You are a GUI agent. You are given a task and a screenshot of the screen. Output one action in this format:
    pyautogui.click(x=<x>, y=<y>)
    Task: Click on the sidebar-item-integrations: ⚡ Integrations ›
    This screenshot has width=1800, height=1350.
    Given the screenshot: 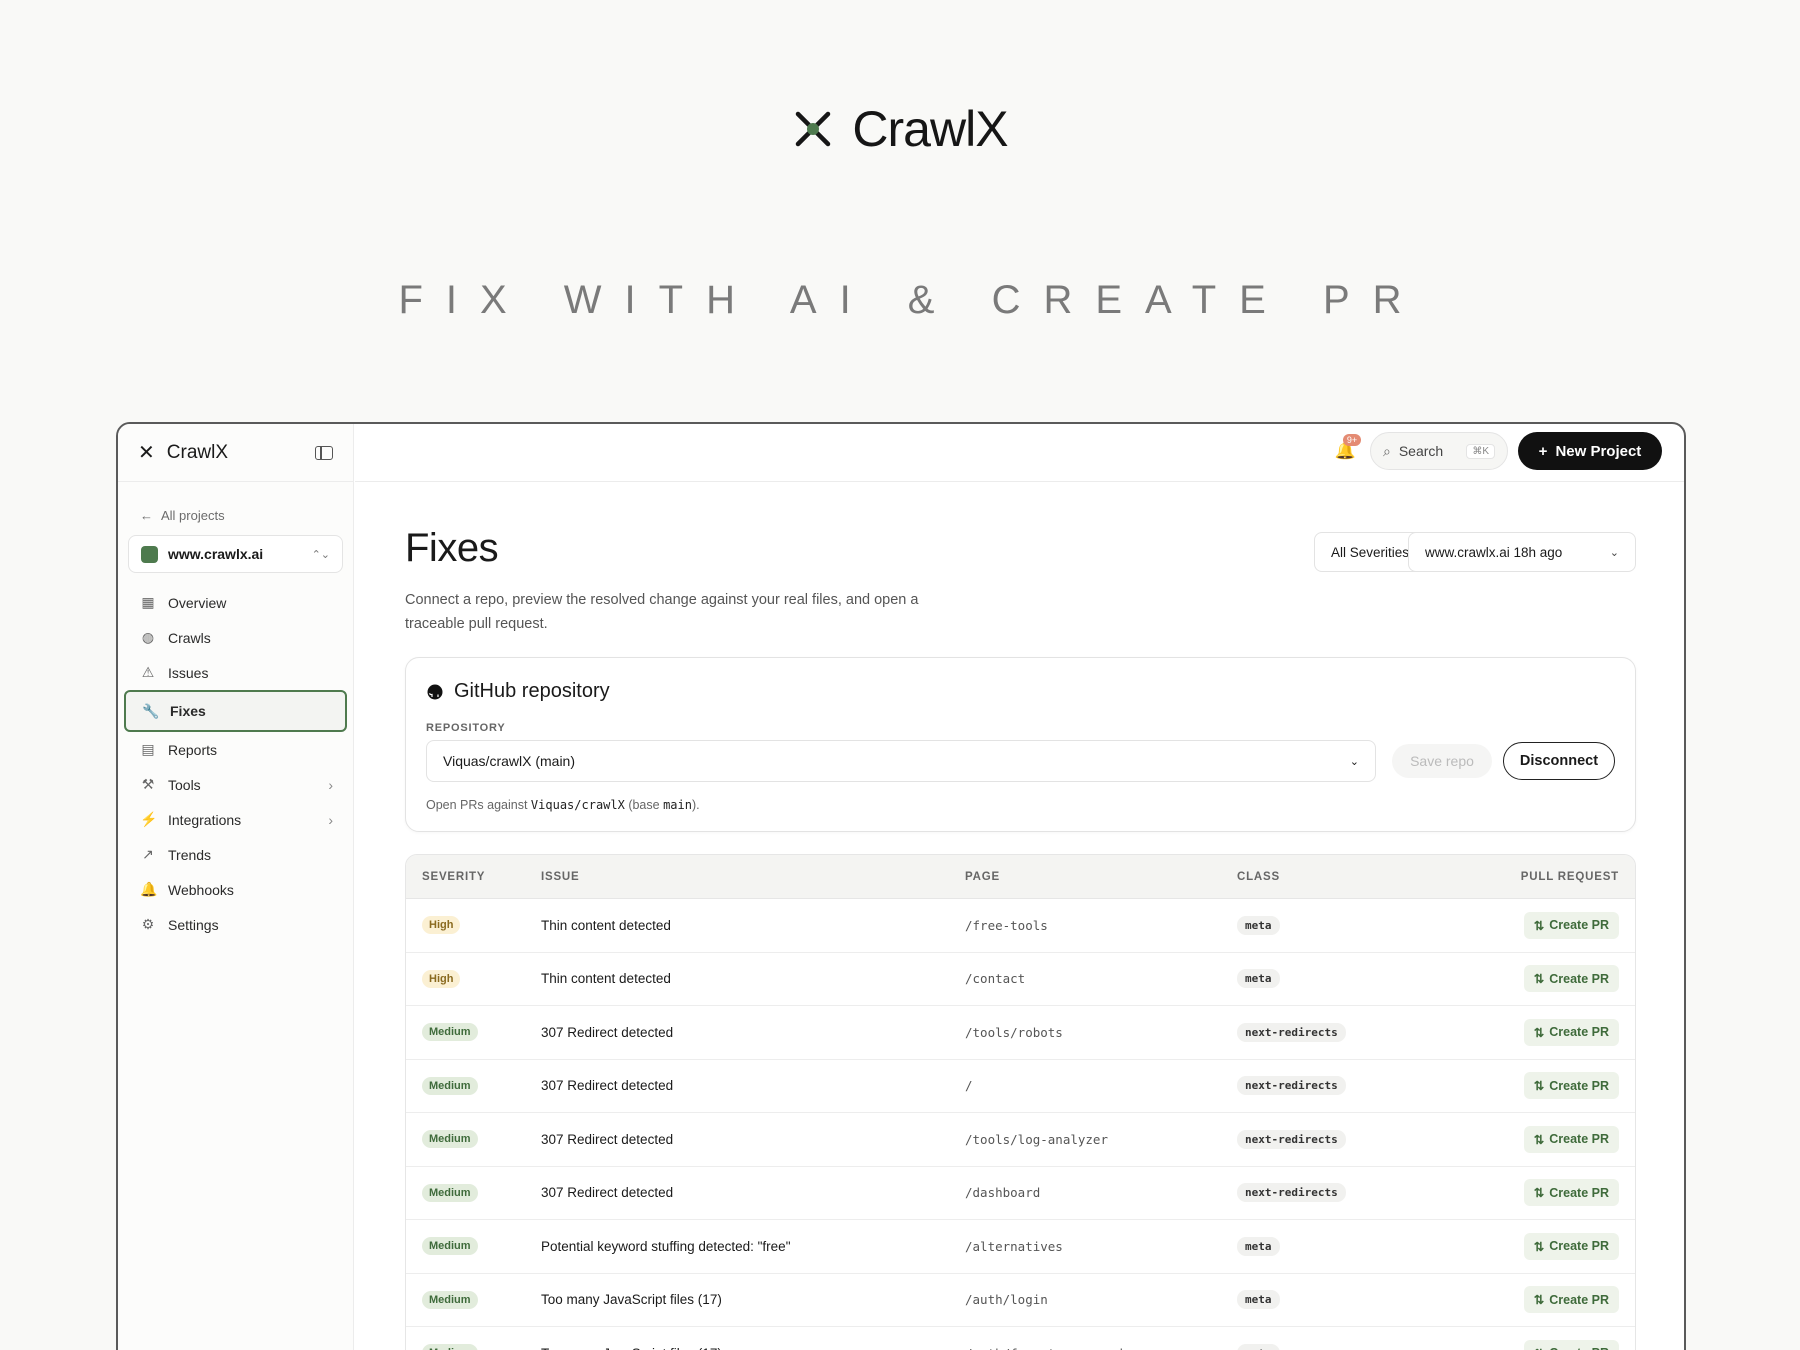 What is the action you would take?
    pyautogui.click(x=235, y=819)
    